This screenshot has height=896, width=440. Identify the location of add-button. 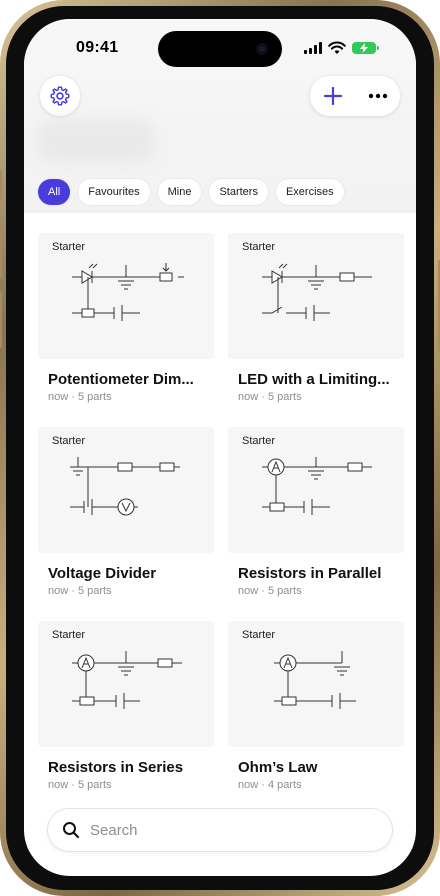
(332, 96).